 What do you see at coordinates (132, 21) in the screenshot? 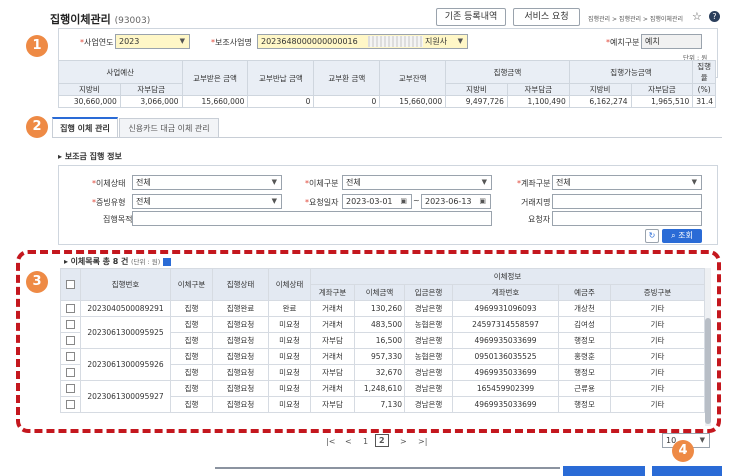
I see `page-code: (93003)` at bounding box center [132, 21].